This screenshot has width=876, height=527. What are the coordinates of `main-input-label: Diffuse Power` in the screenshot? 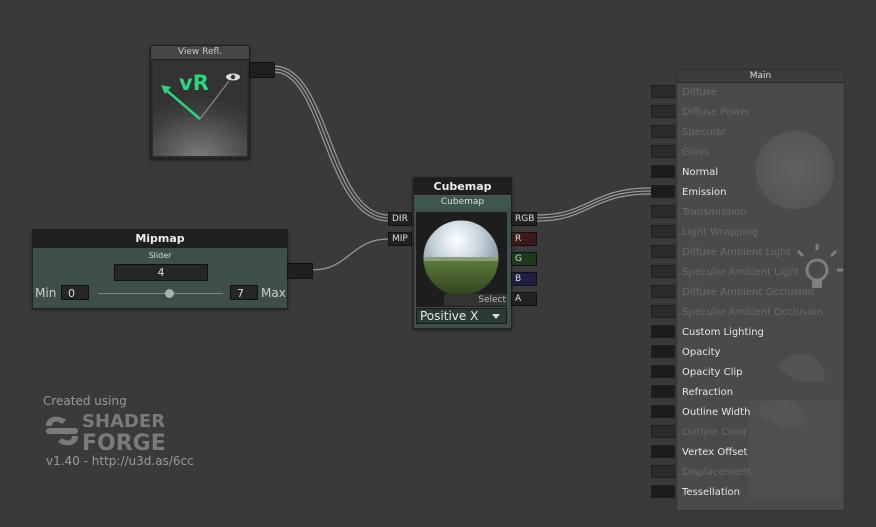 It's located at (716, 112).